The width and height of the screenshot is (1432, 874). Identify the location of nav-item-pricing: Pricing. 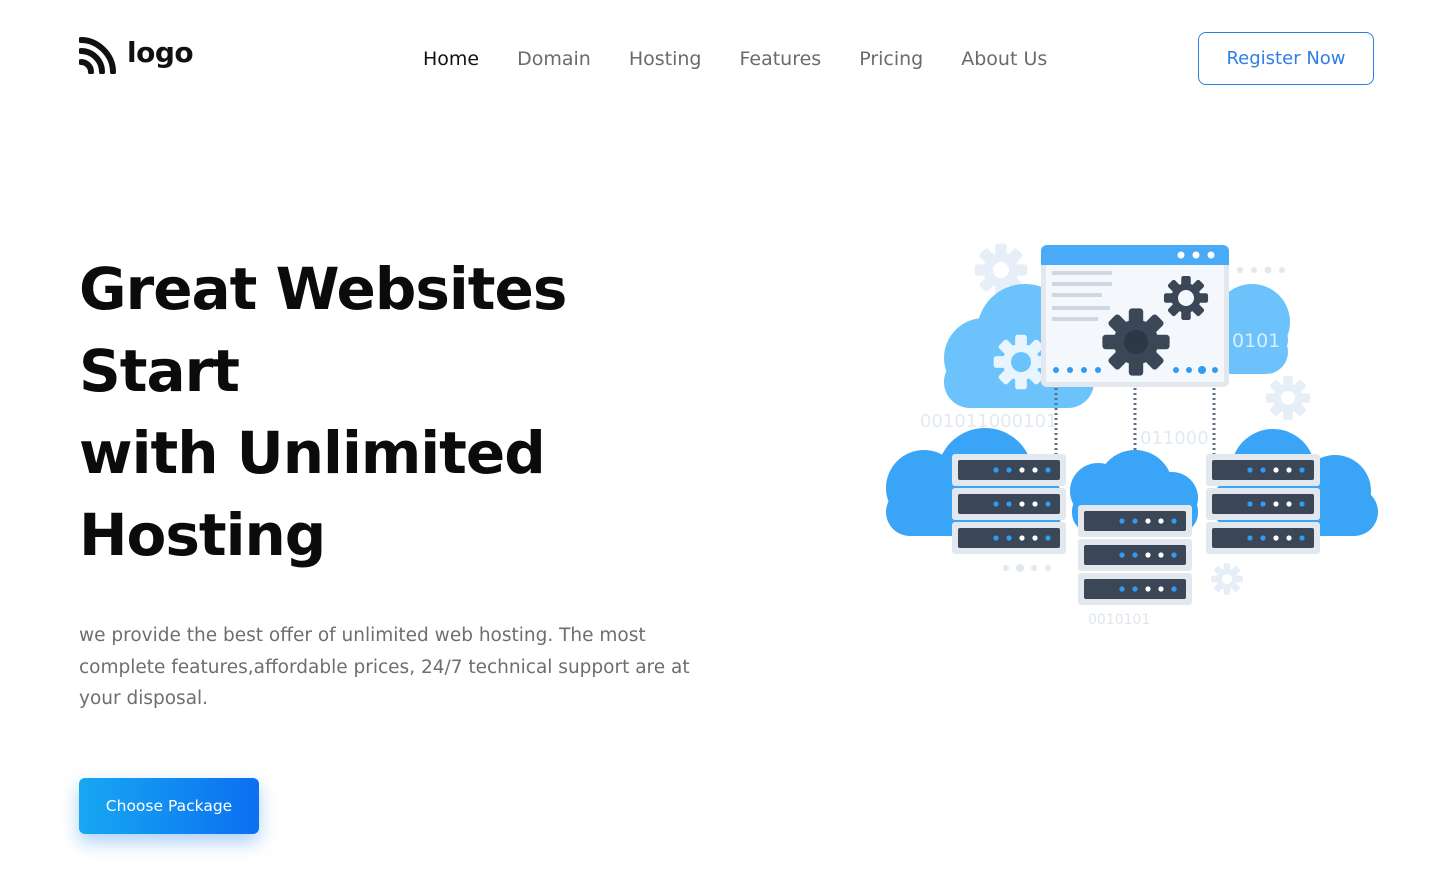
(891, 59).